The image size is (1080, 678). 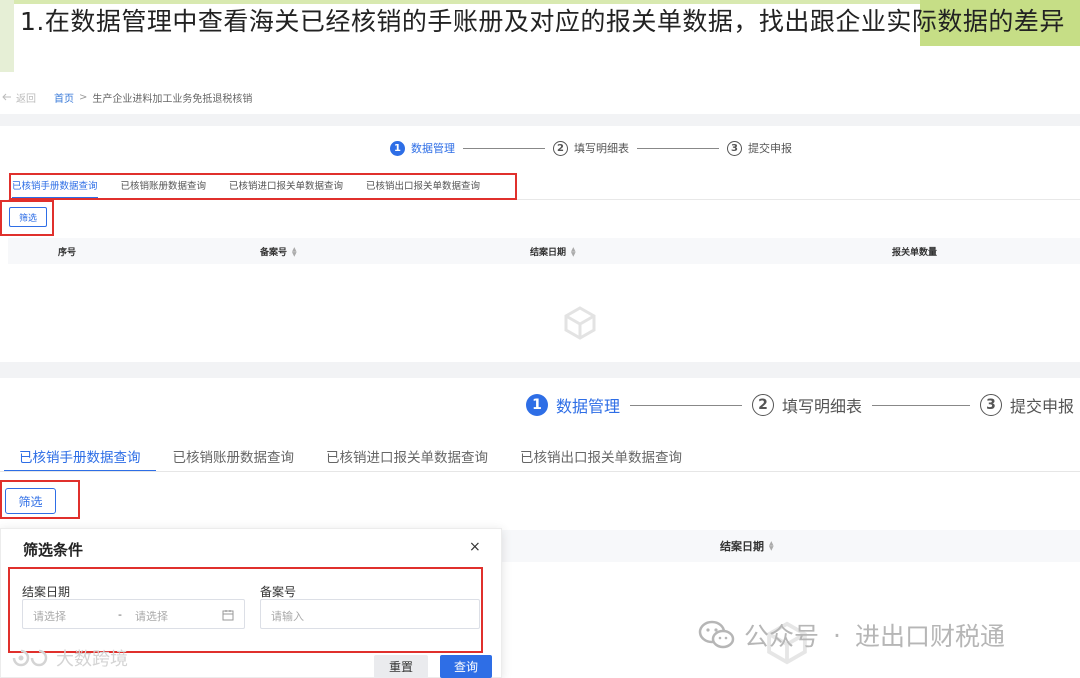 I want to click on popup-title: 筛选条件, so click(x=53, y=550).